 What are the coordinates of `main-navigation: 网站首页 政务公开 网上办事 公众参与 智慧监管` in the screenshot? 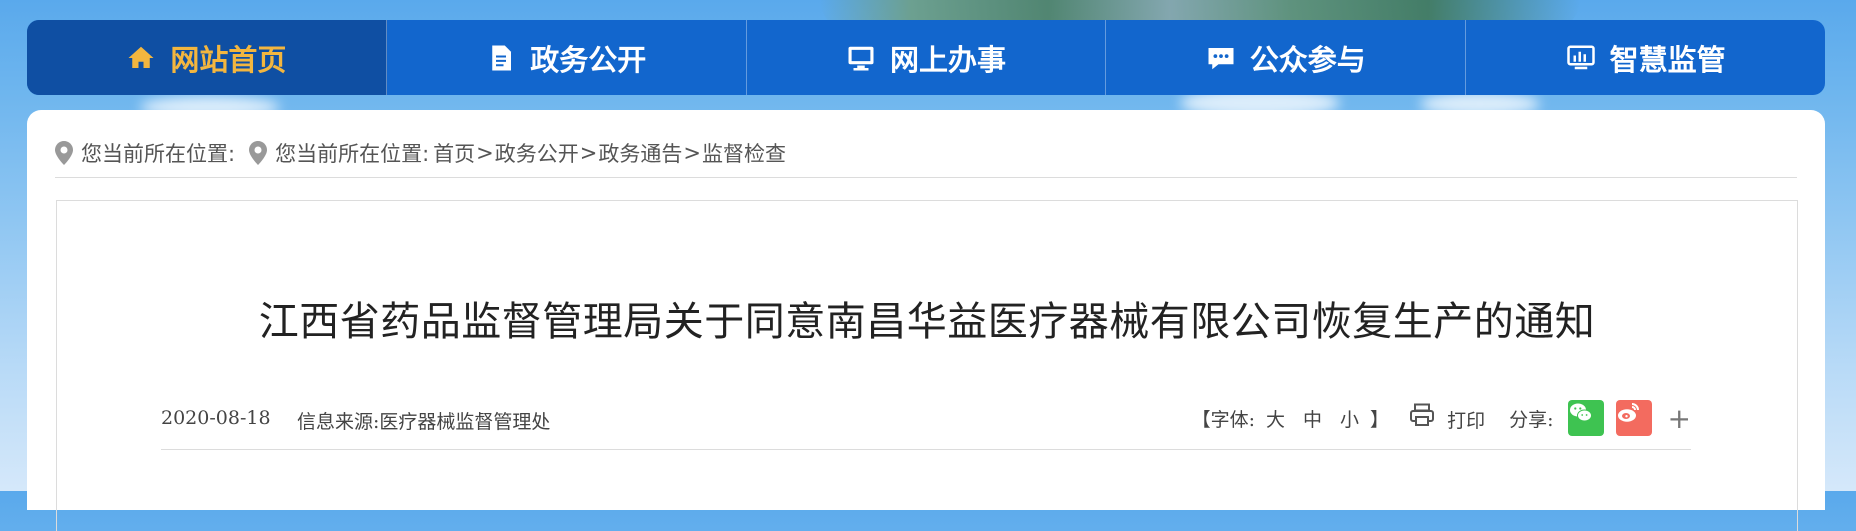 It's located at (926, 57).